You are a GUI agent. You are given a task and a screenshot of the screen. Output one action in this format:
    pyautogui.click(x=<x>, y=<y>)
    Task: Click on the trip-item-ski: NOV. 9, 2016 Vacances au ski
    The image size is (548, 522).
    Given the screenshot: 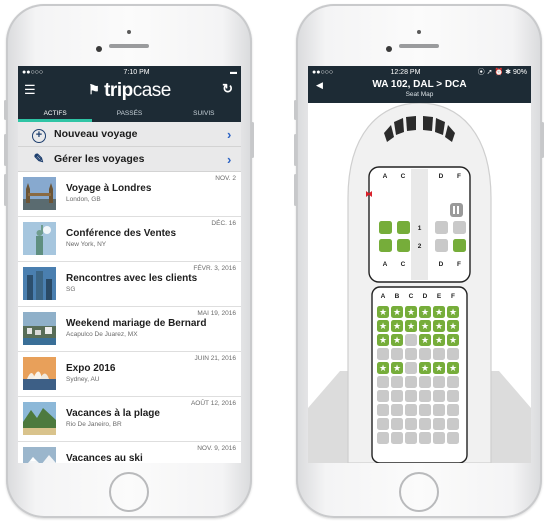 What is the action you would take?
    pyautogui.click(x=129, y=452)
    